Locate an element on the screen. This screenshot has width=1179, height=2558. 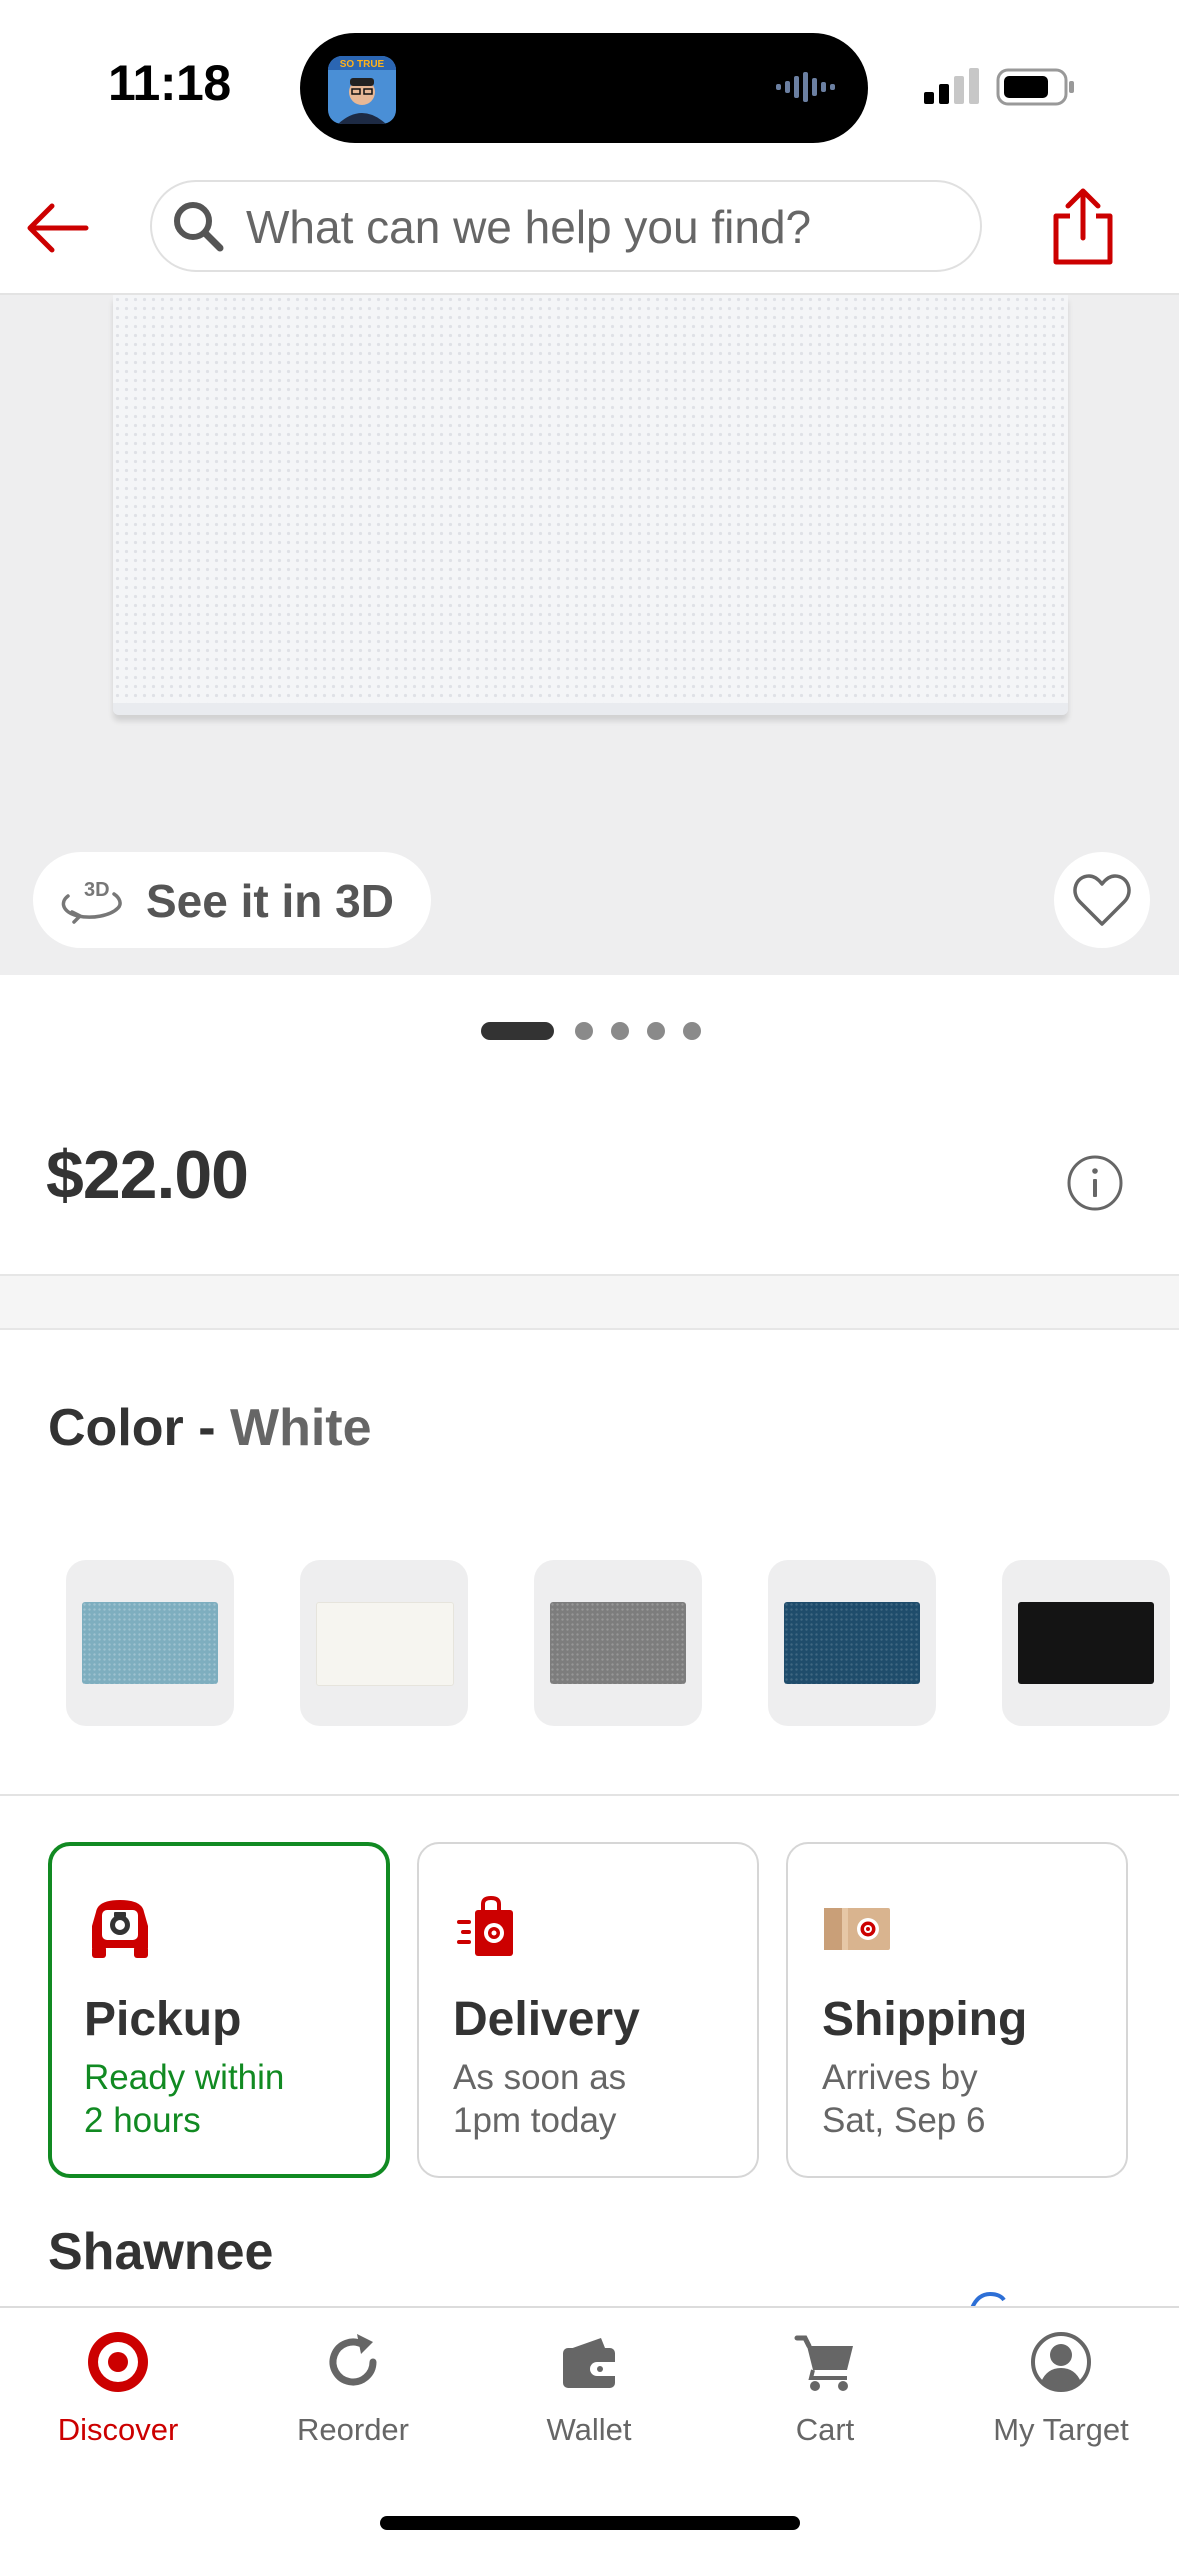
store-name: Shawnee is located at coordinates (161, 2252).